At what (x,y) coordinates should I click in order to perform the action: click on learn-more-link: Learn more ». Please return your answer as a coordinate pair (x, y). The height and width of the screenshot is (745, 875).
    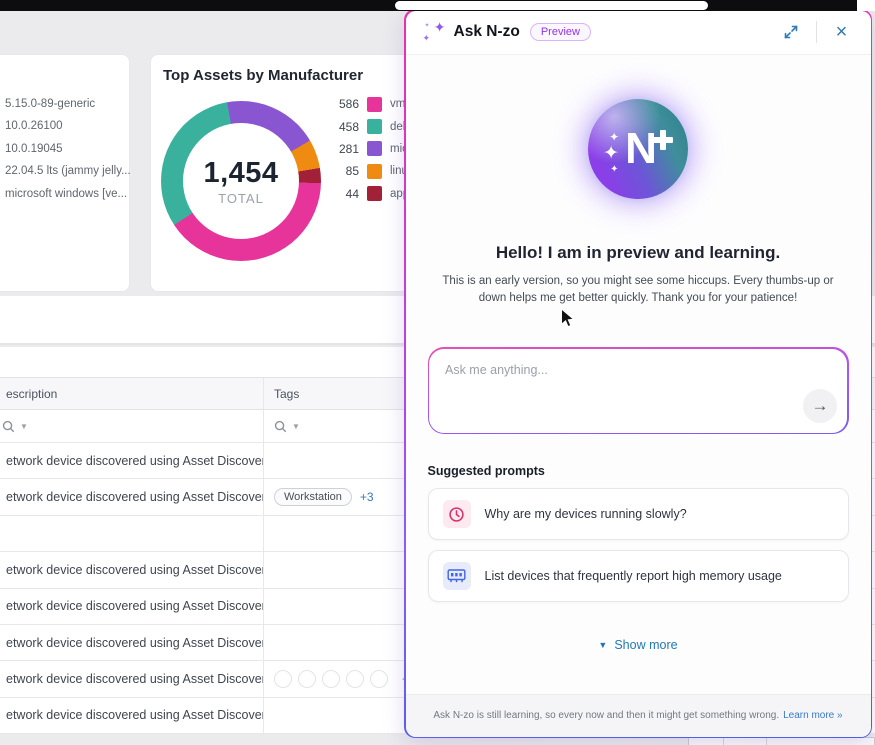
    Looking at the image, I should click on (812, 715).